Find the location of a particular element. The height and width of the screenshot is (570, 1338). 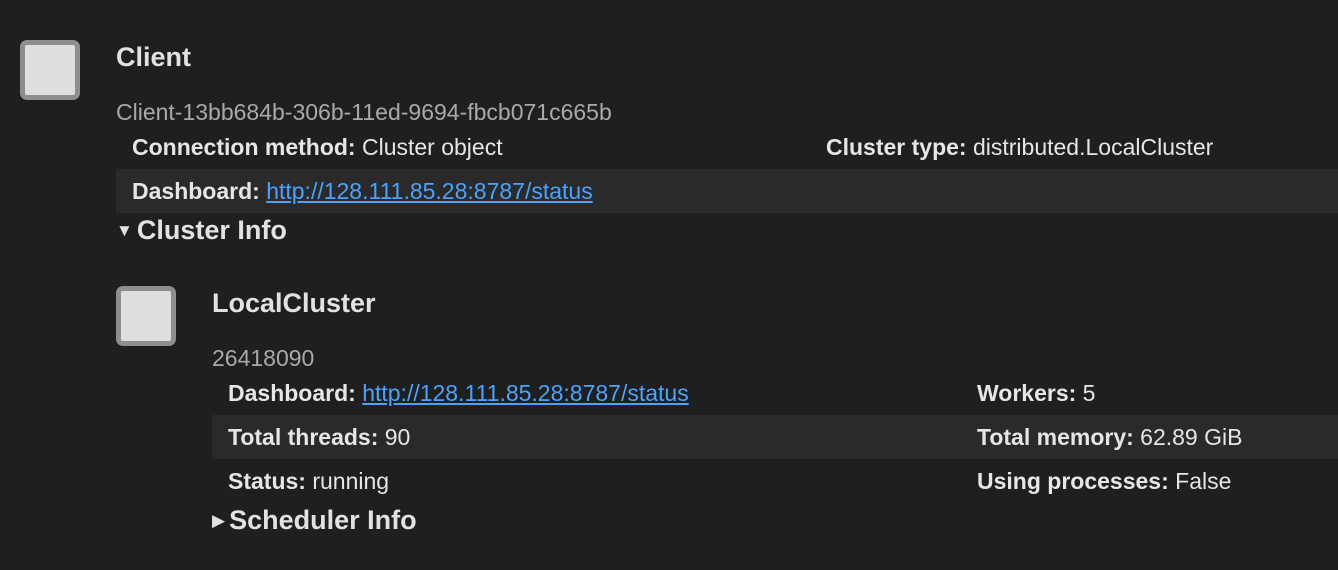

using-processes: Using processes: False is located at coordinates (1104, 481).